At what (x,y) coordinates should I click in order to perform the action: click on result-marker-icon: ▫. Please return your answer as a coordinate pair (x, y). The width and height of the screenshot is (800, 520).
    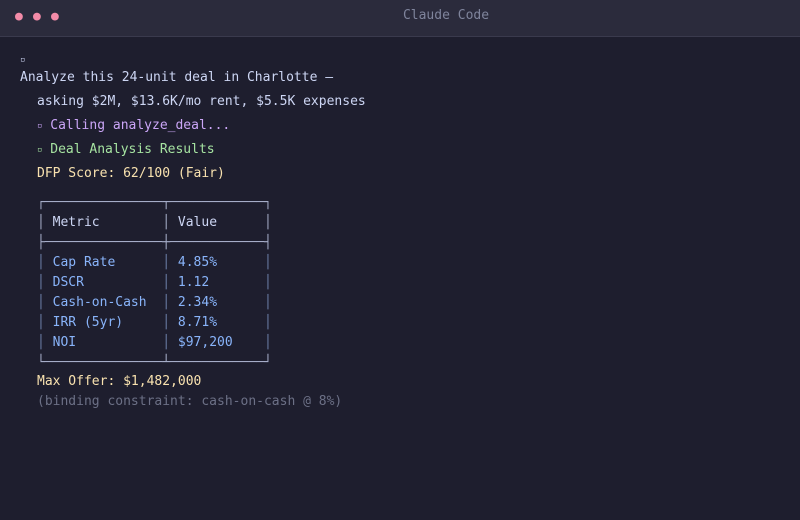
    Looking at the image, I should click on (40, 150).